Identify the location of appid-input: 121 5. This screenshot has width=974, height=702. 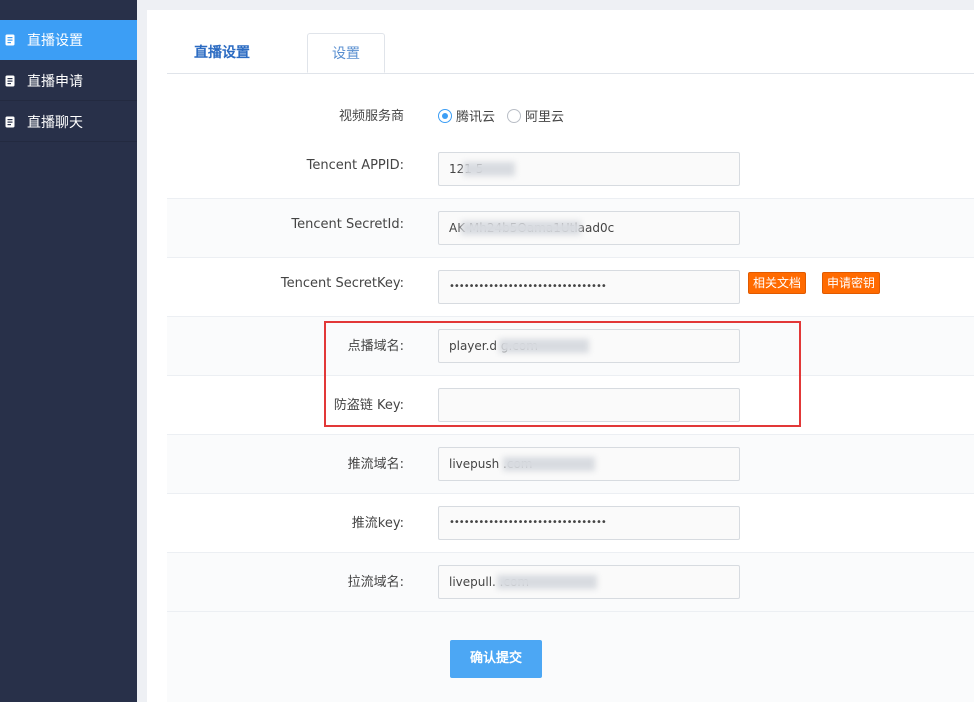
(589, 169).